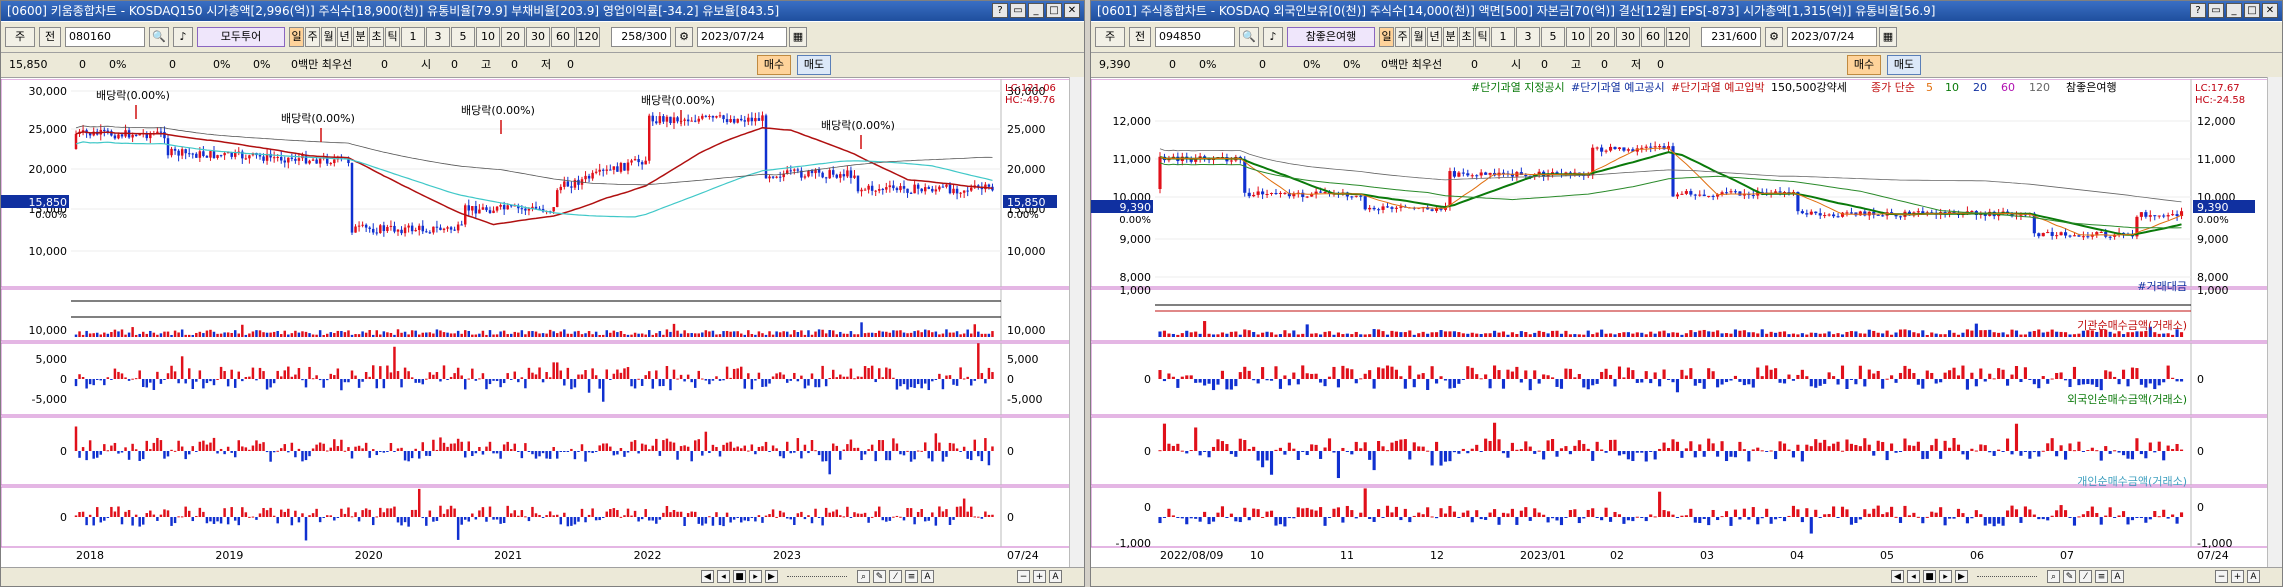  Describe the element at coordinates (438, 37) in the screenshot. I see `left-interval-button-1: 3` at that location.